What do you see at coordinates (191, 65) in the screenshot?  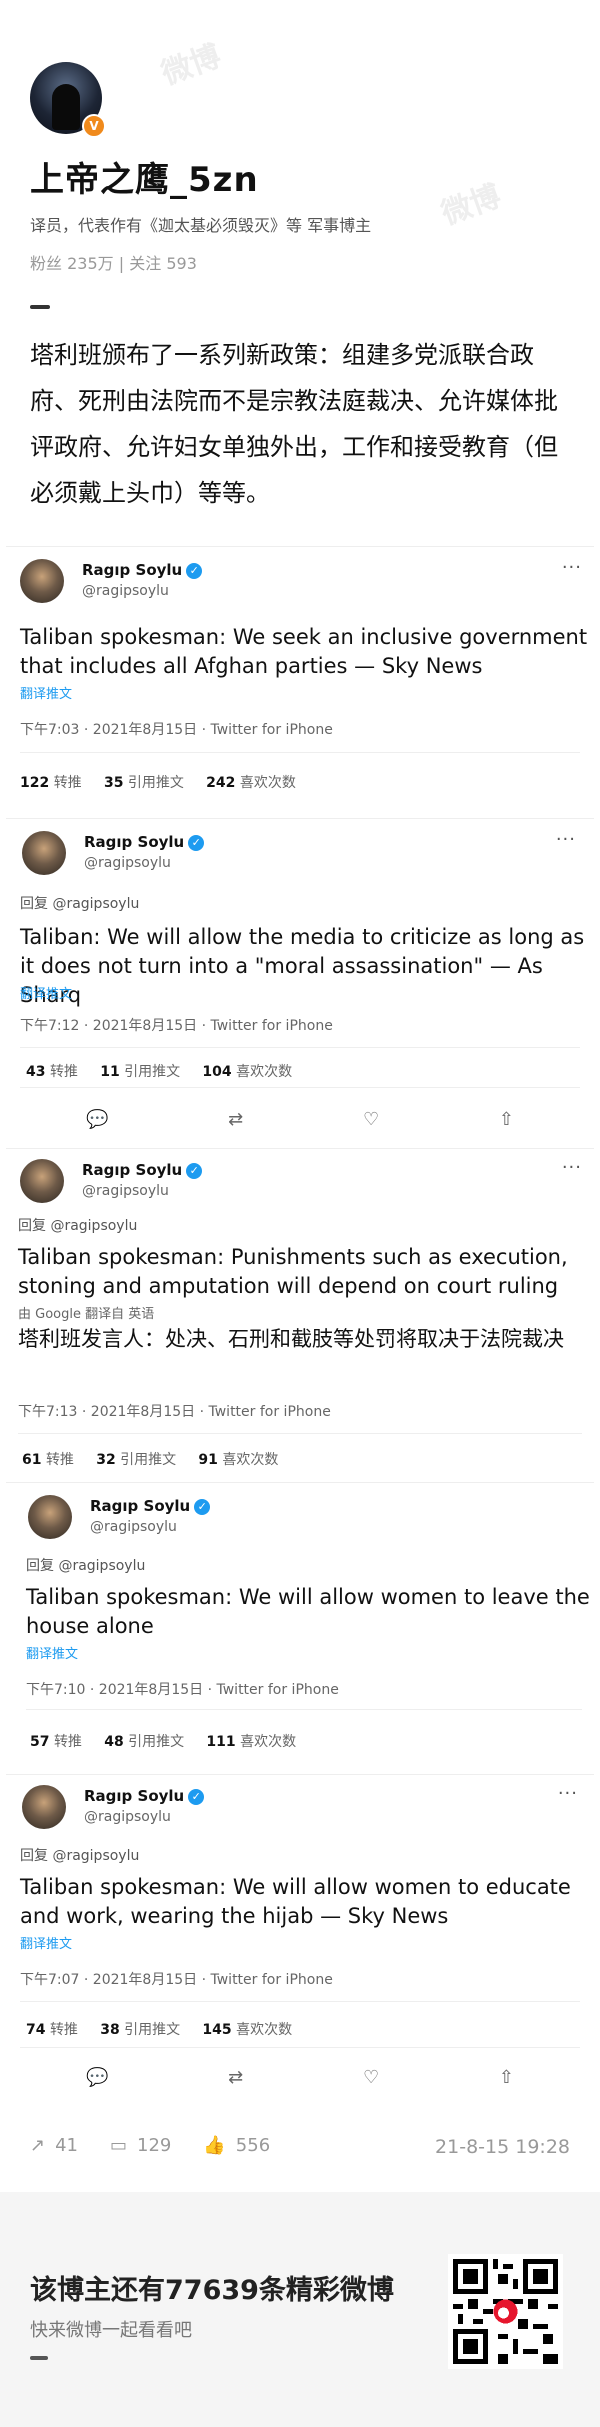 I see `watermark: 微博` at bounding box center [191, 65].